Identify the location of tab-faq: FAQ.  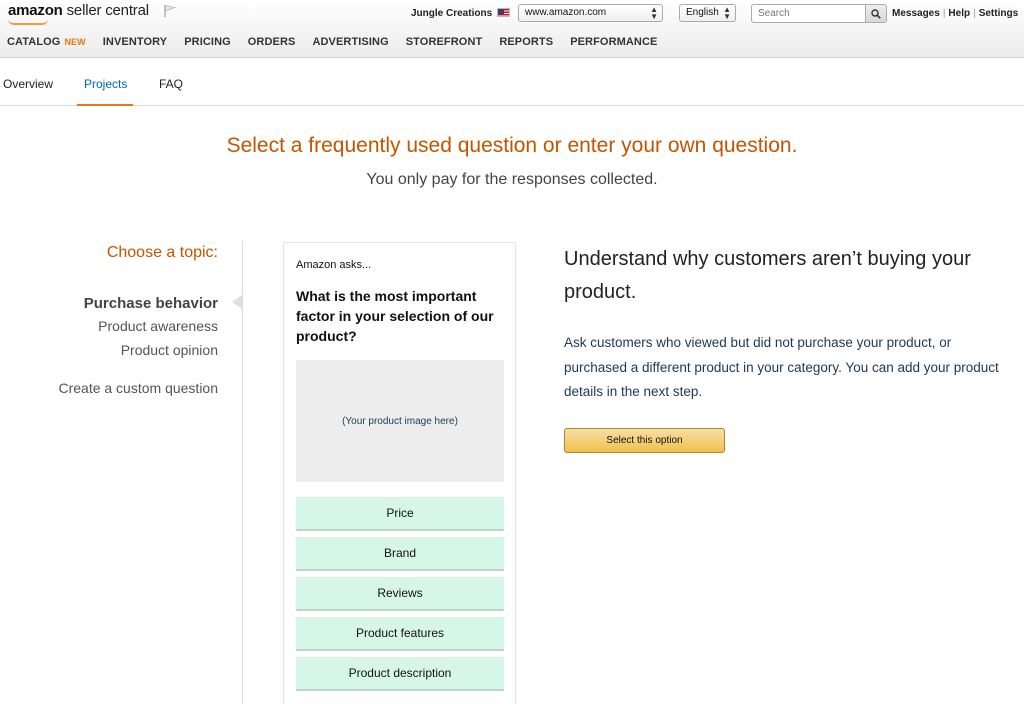
(171, 84).